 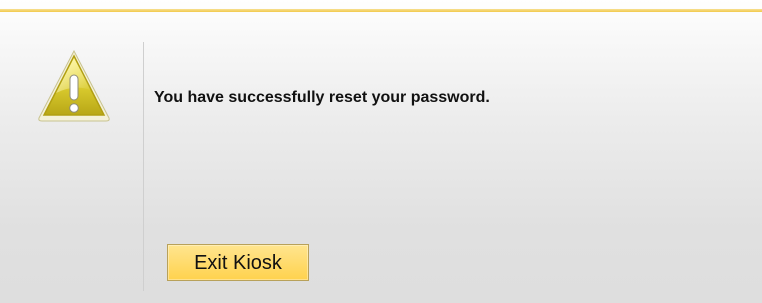 I want to click on exit-kiosk-button: Exit Kiosk, so click(x=238, y=262).